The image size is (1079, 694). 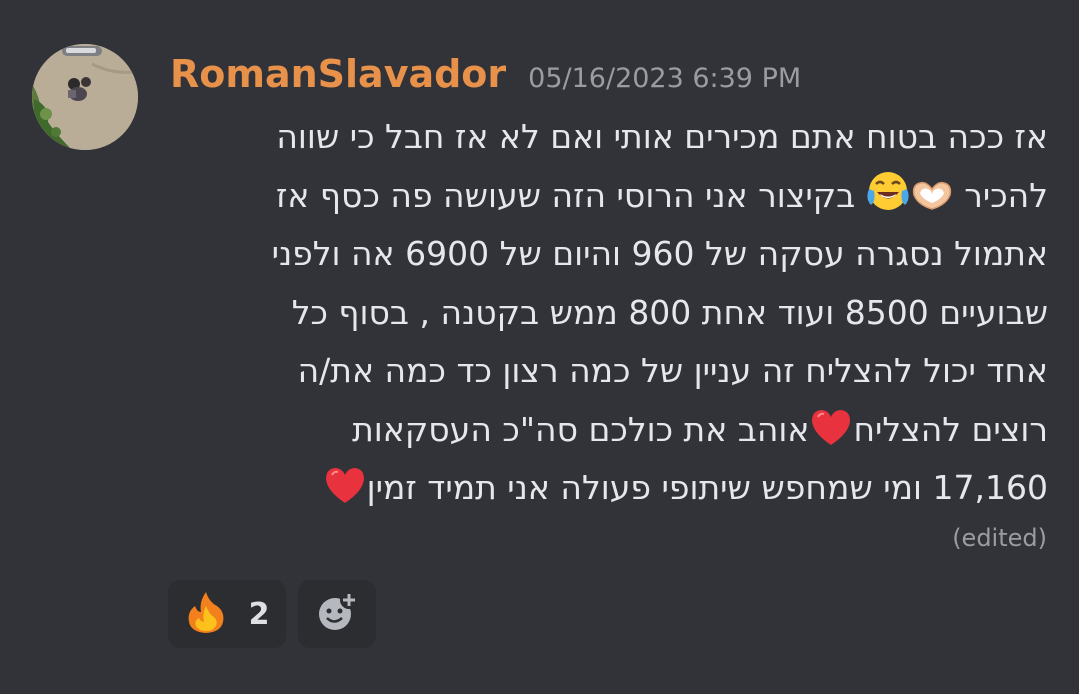 I want to click on message-header: RomanSlavador 05/16/2023 6:39 PM, so click(x=485, y=77).